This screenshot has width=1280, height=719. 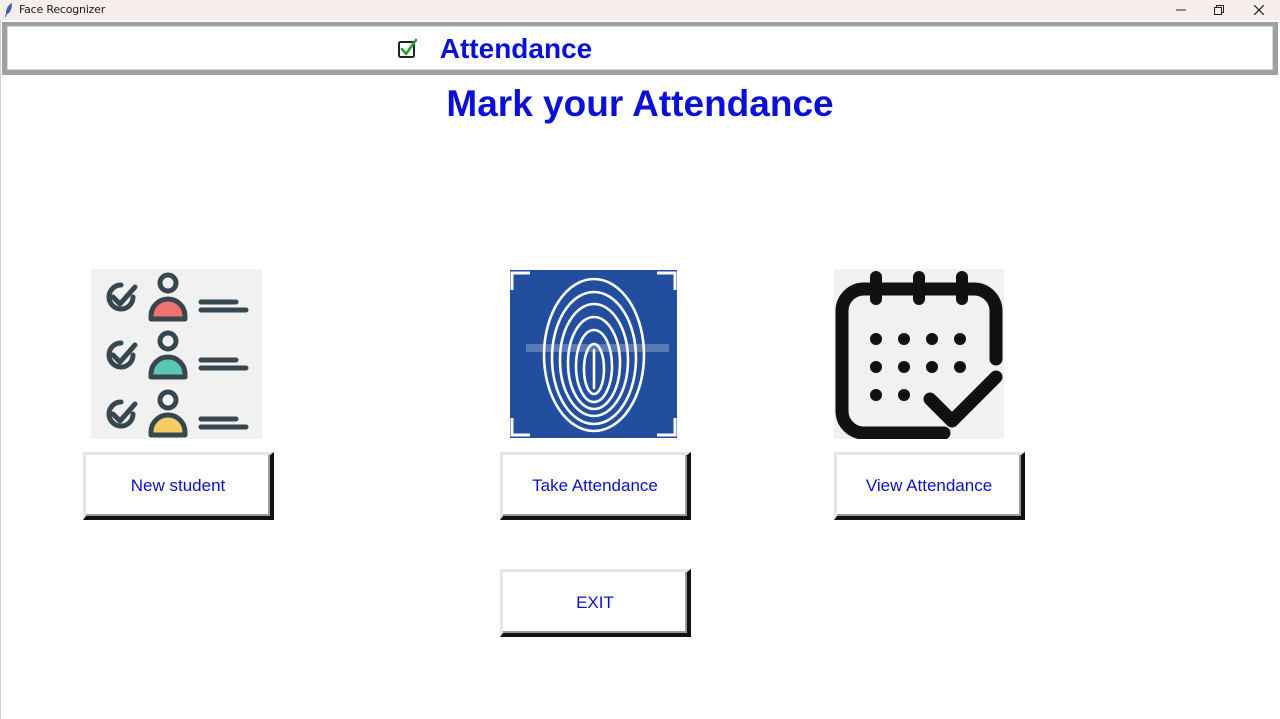 I want to click on checkbox-checked-icon, so click(x=408, y=48).